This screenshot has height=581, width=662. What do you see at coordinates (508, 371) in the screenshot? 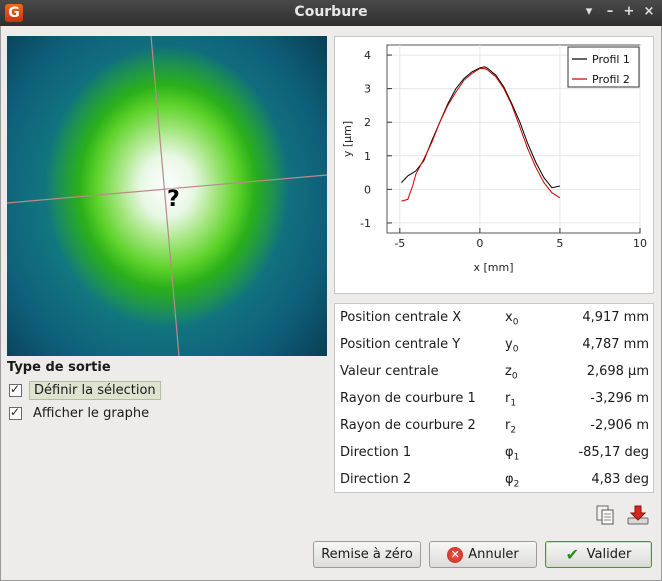
I see `result-symbol-letter: z` at bounding box center [508, 371].